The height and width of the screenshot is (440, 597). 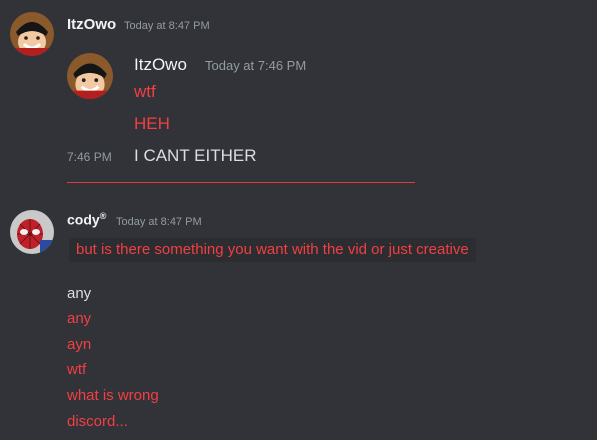 I want to click on quoted-line: wtf, so click(x=145, y=91).